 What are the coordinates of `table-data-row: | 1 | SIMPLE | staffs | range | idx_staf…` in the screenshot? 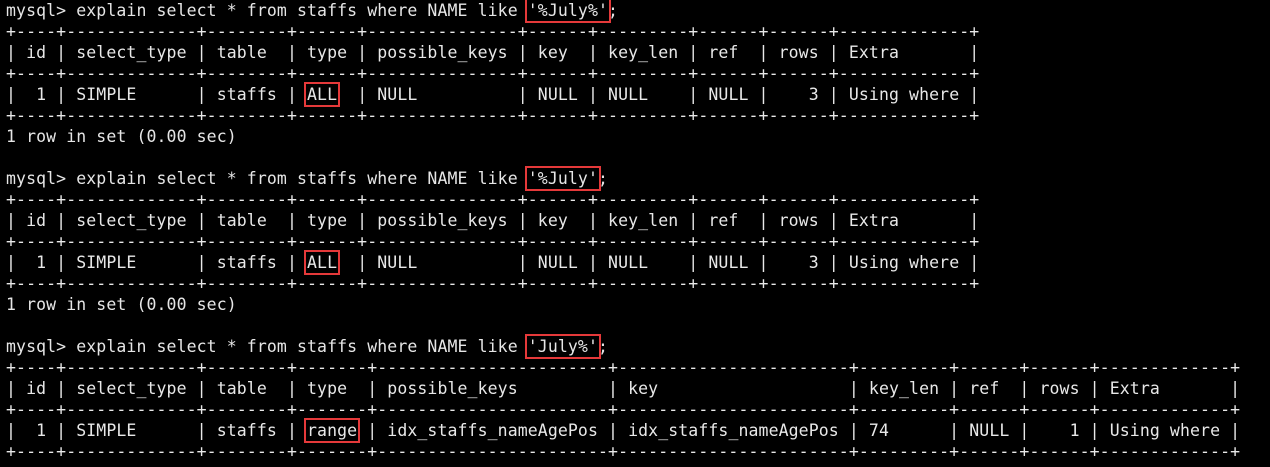 It's located at (637, 430).